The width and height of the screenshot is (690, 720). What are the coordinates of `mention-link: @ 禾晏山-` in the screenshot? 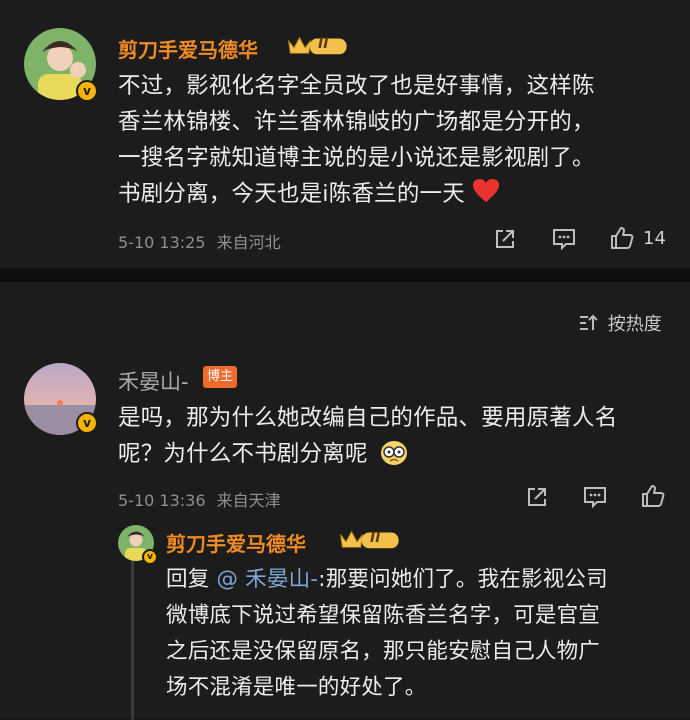 It's located at (267, 579).